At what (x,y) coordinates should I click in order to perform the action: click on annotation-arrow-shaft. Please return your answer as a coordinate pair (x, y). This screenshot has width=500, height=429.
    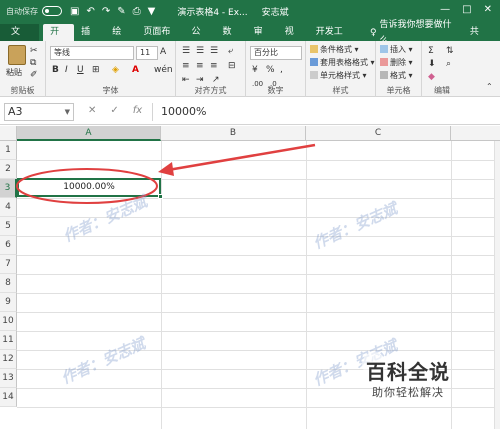
    Looking at the image, I should click on (241, 157).